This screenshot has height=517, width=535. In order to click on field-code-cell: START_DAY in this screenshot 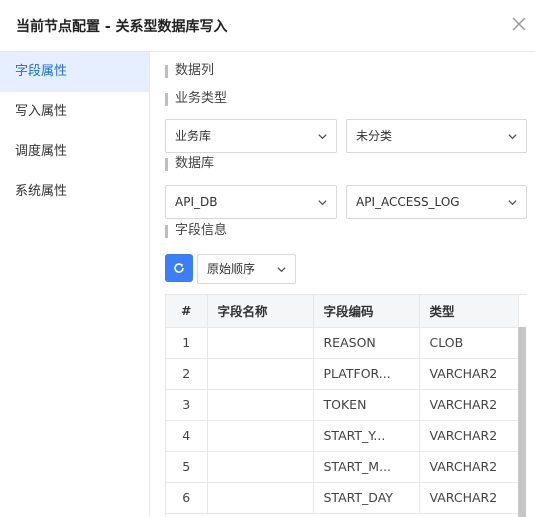, I will do `click(366, 498)`.